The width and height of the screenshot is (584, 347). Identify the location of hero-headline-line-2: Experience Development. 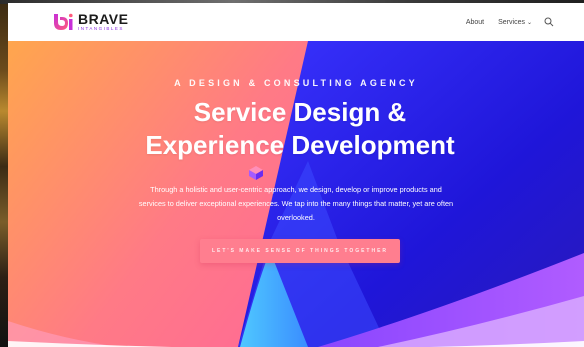
(300, 145).